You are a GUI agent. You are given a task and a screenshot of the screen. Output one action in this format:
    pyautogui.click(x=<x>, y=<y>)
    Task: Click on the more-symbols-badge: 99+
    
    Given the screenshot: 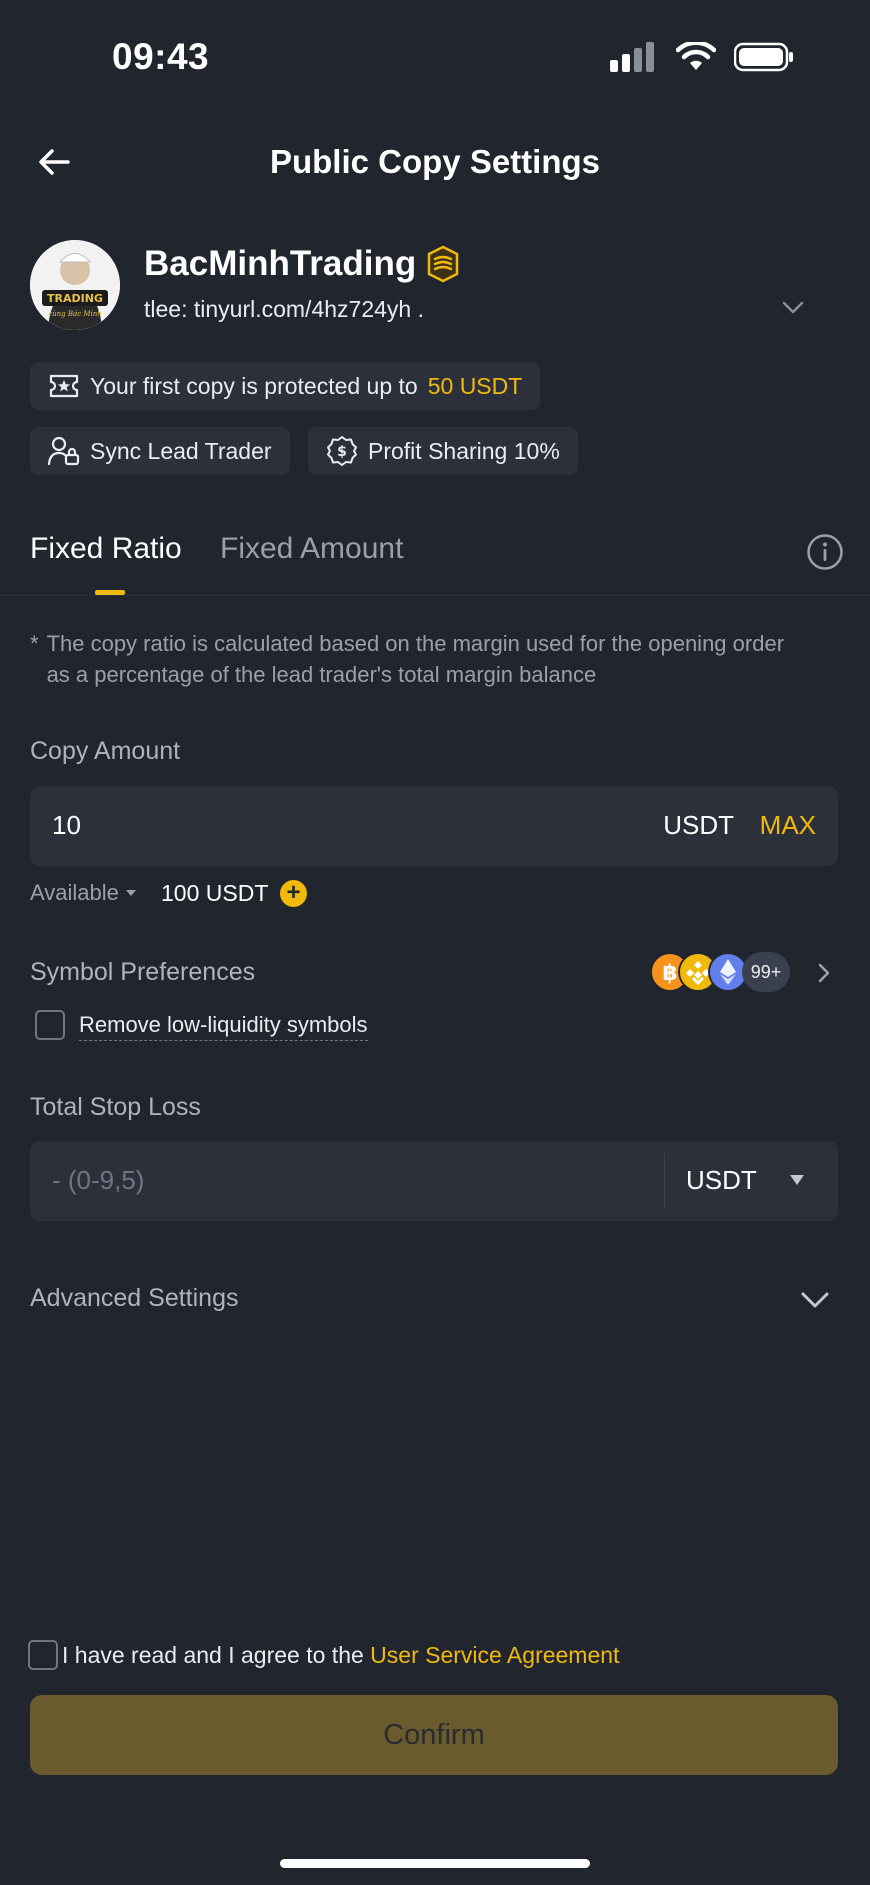 What is the action you would take?
    pyautogui.click(x=766, y=972)
    